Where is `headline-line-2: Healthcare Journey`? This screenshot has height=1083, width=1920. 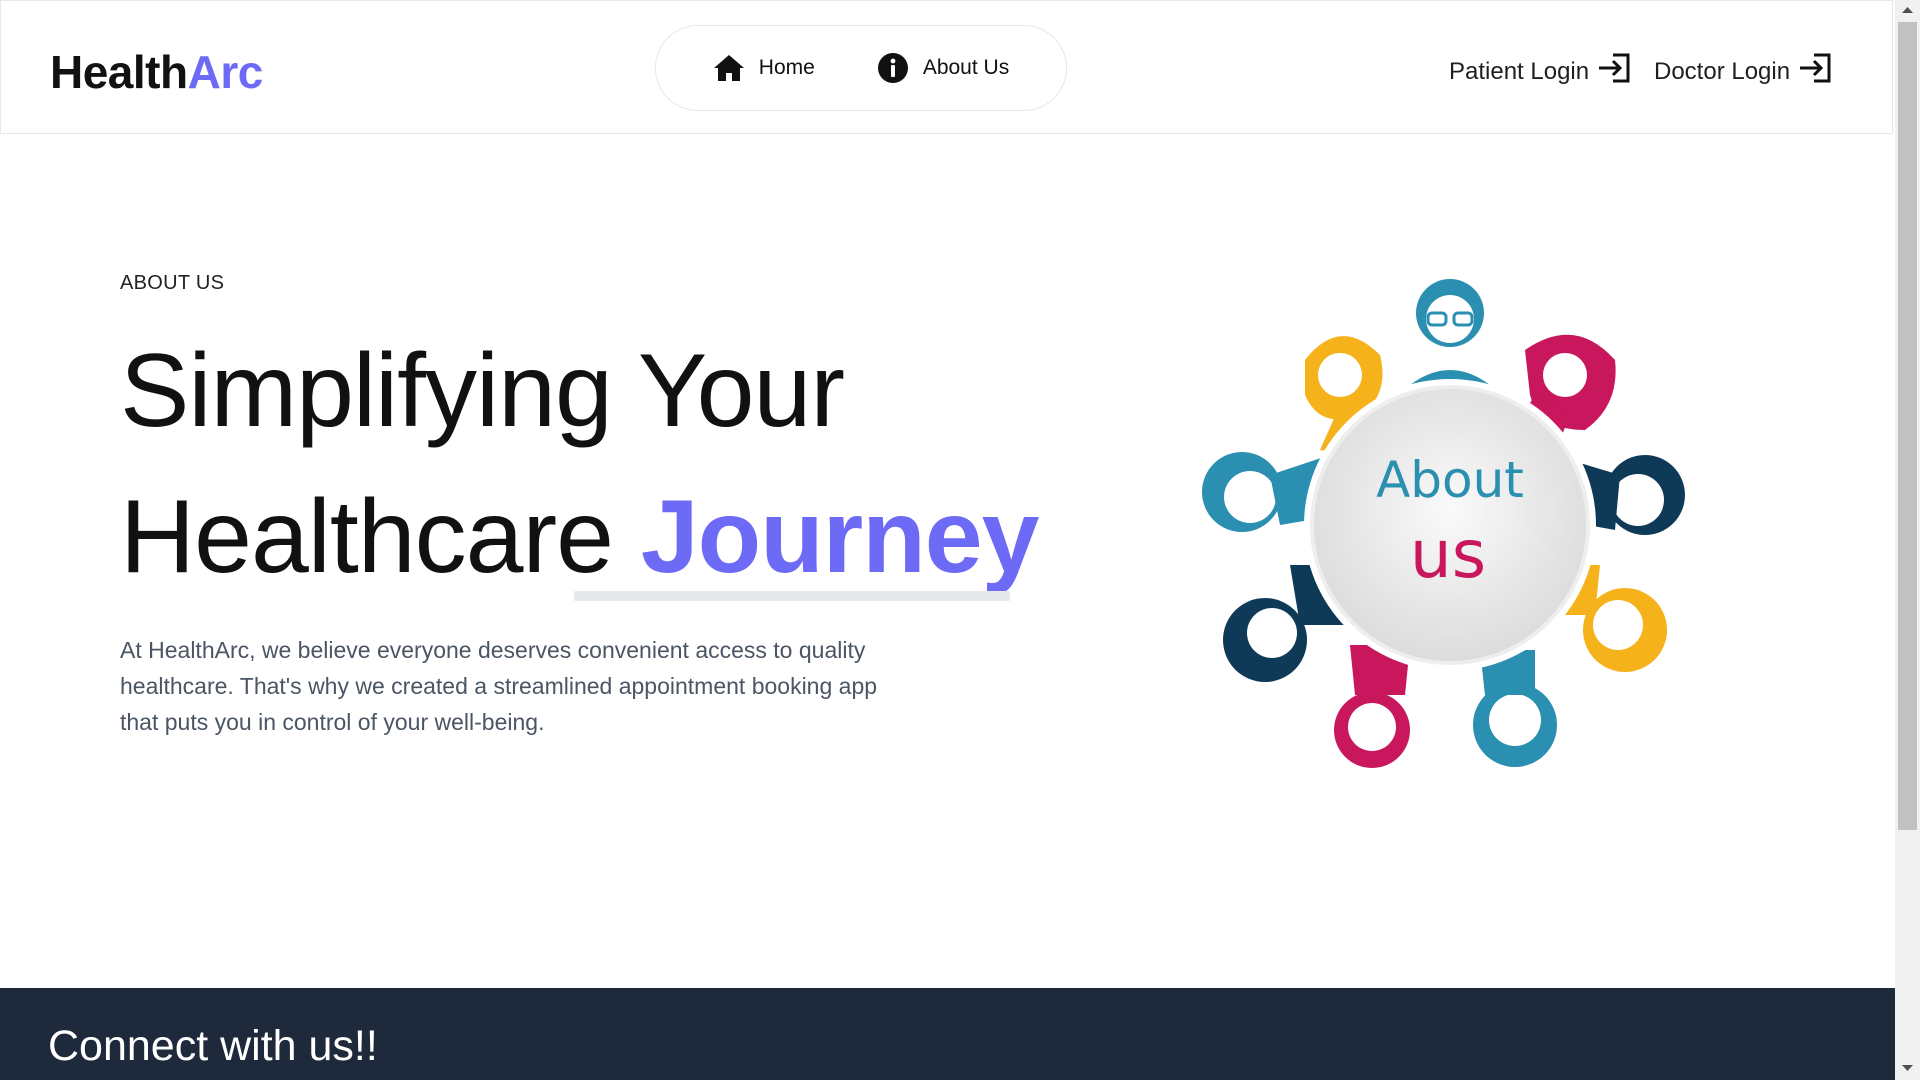 headline-line-2: Healthcare Journey is located at coordinates (580, 537).